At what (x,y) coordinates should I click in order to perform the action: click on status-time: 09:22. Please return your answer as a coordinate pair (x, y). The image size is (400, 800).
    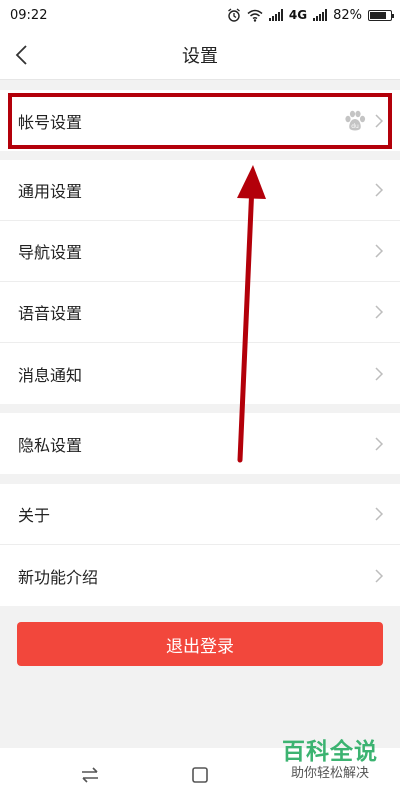
    Looking at the image, I should click on (29, 15).